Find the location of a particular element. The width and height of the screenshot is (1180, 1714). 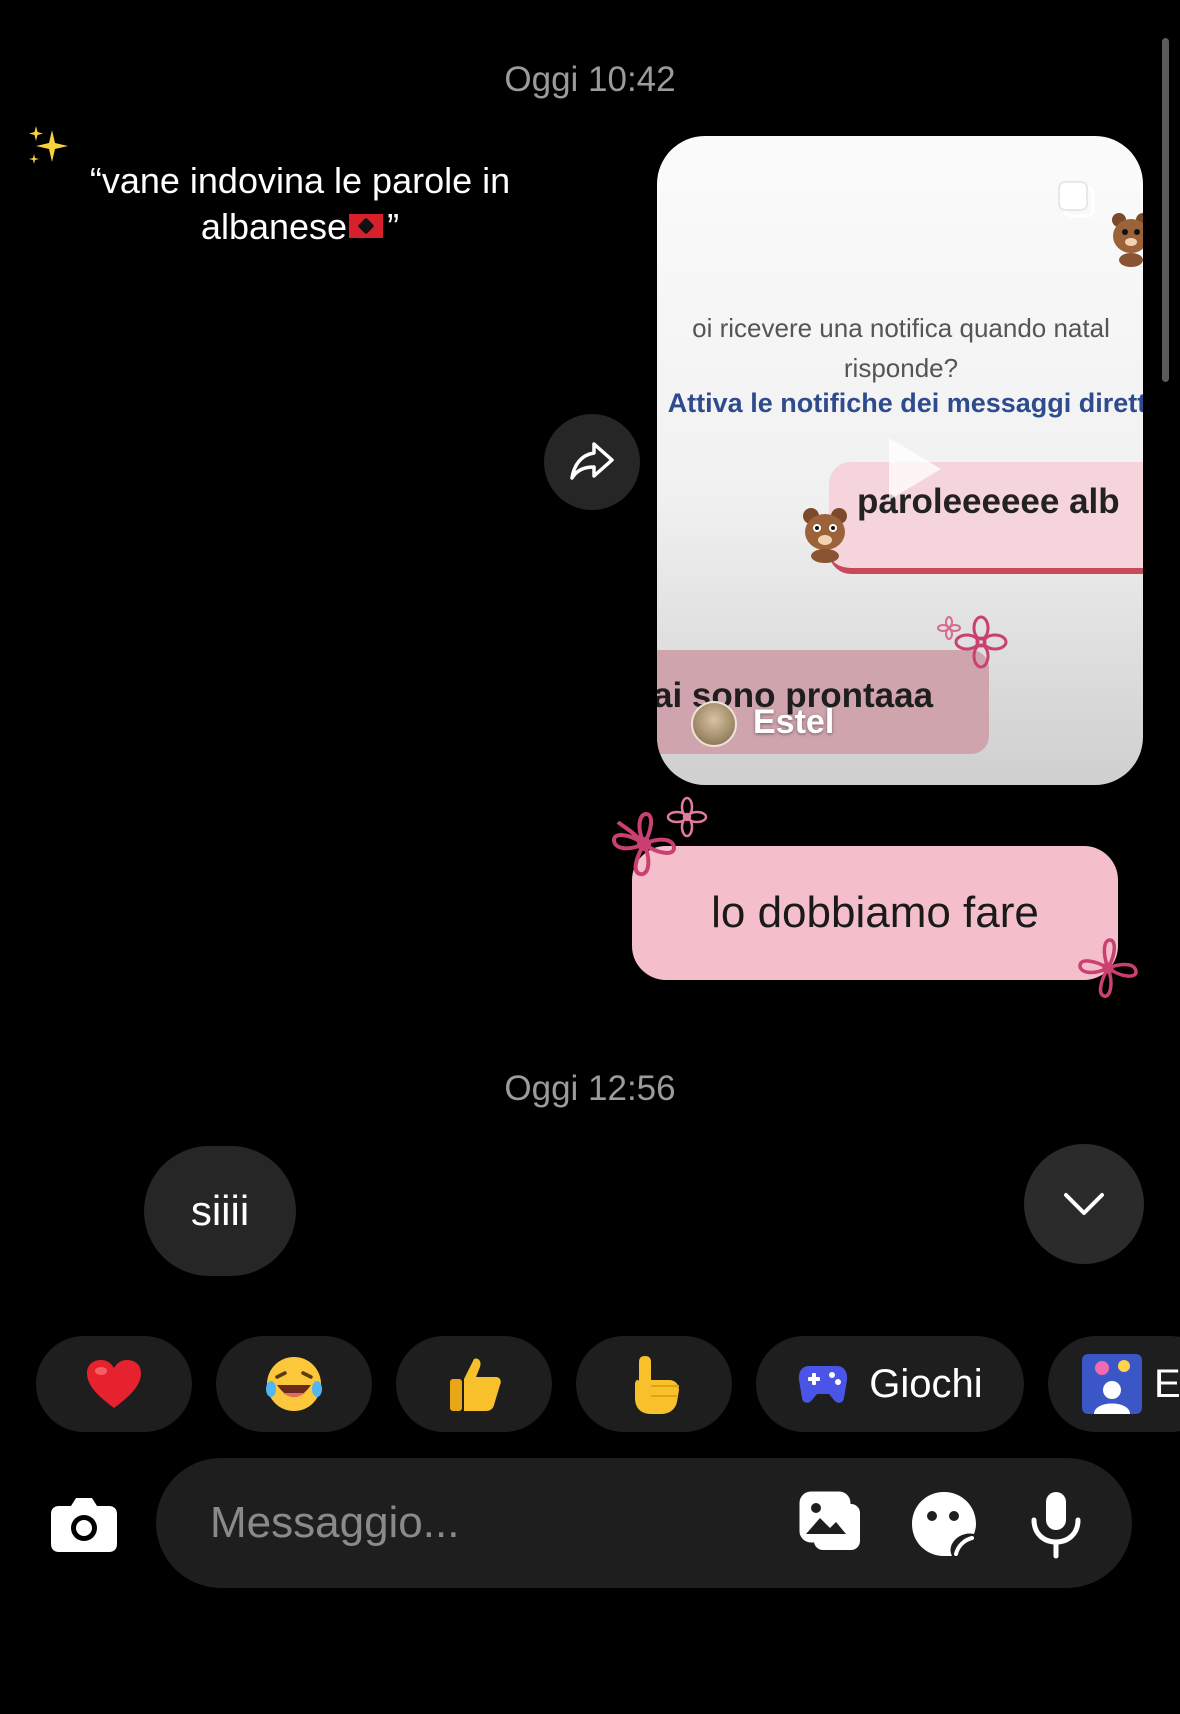

video-cta-text: Attiva le notifiche dei messaggi dirett is located at coordinates (905, 403).